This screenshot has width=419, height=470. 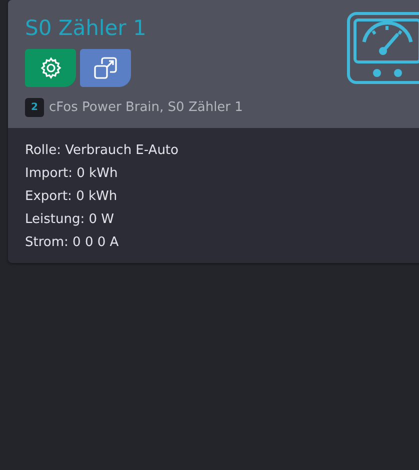 What do you see at coordinates (71, 197) in the screenshot?
I see `detail-line: Export: 0 kWh` at bounding box center [71, 197].